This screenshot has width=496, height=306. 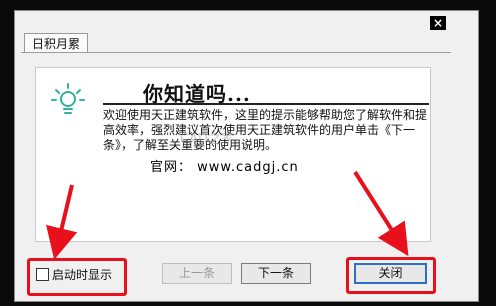 I want to click on arrow-to-close, so click(x=381, y=213).